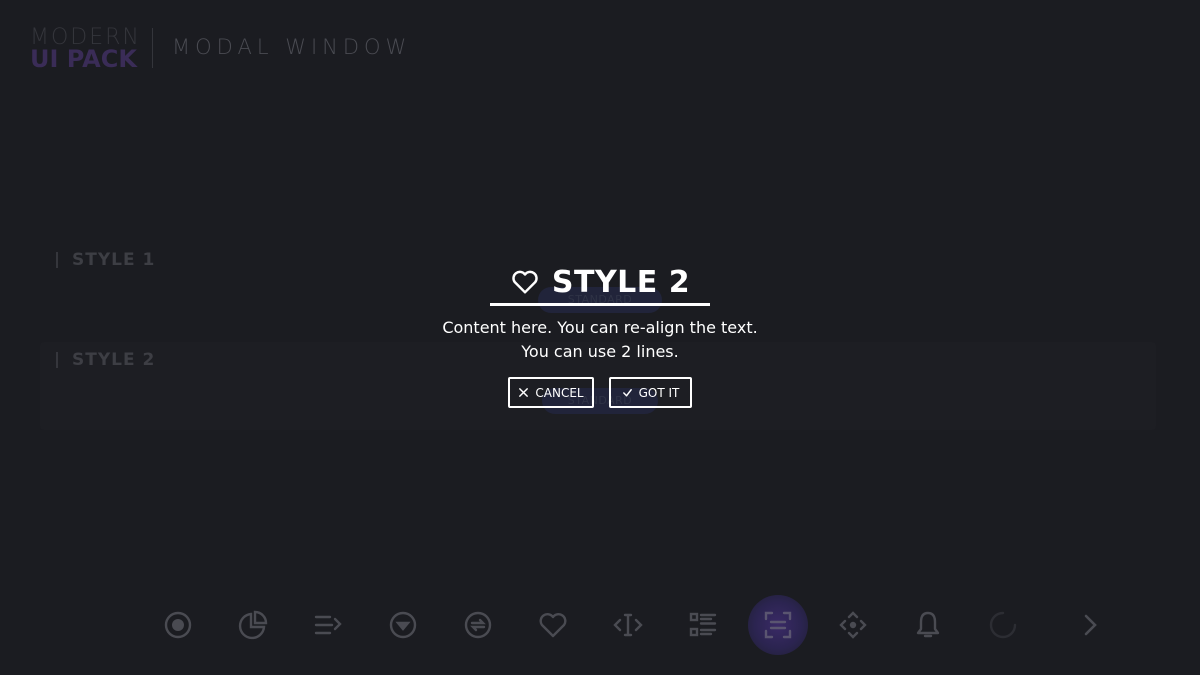  What do you see at coordinates (105, 260) in the screenshot?
I see `section-label-style-1: STYLE 1` at bounding box center [105, 260].